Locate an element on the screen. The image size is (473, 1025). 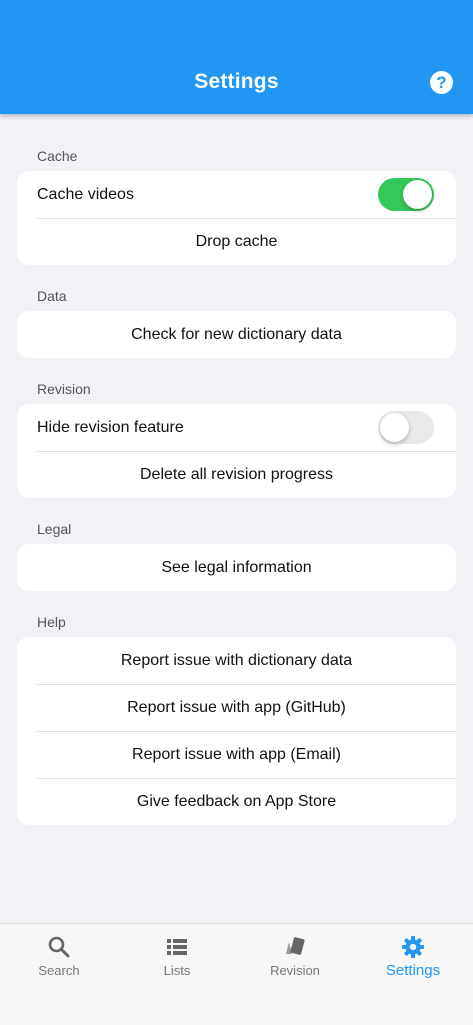
legal-card: See legal information is located at coordinates (236, 567).